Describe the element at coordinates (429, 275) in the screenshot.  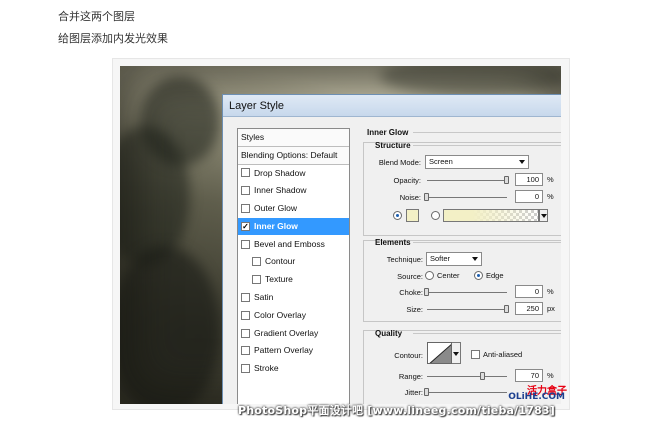
I see `source-center-radio` at that location.